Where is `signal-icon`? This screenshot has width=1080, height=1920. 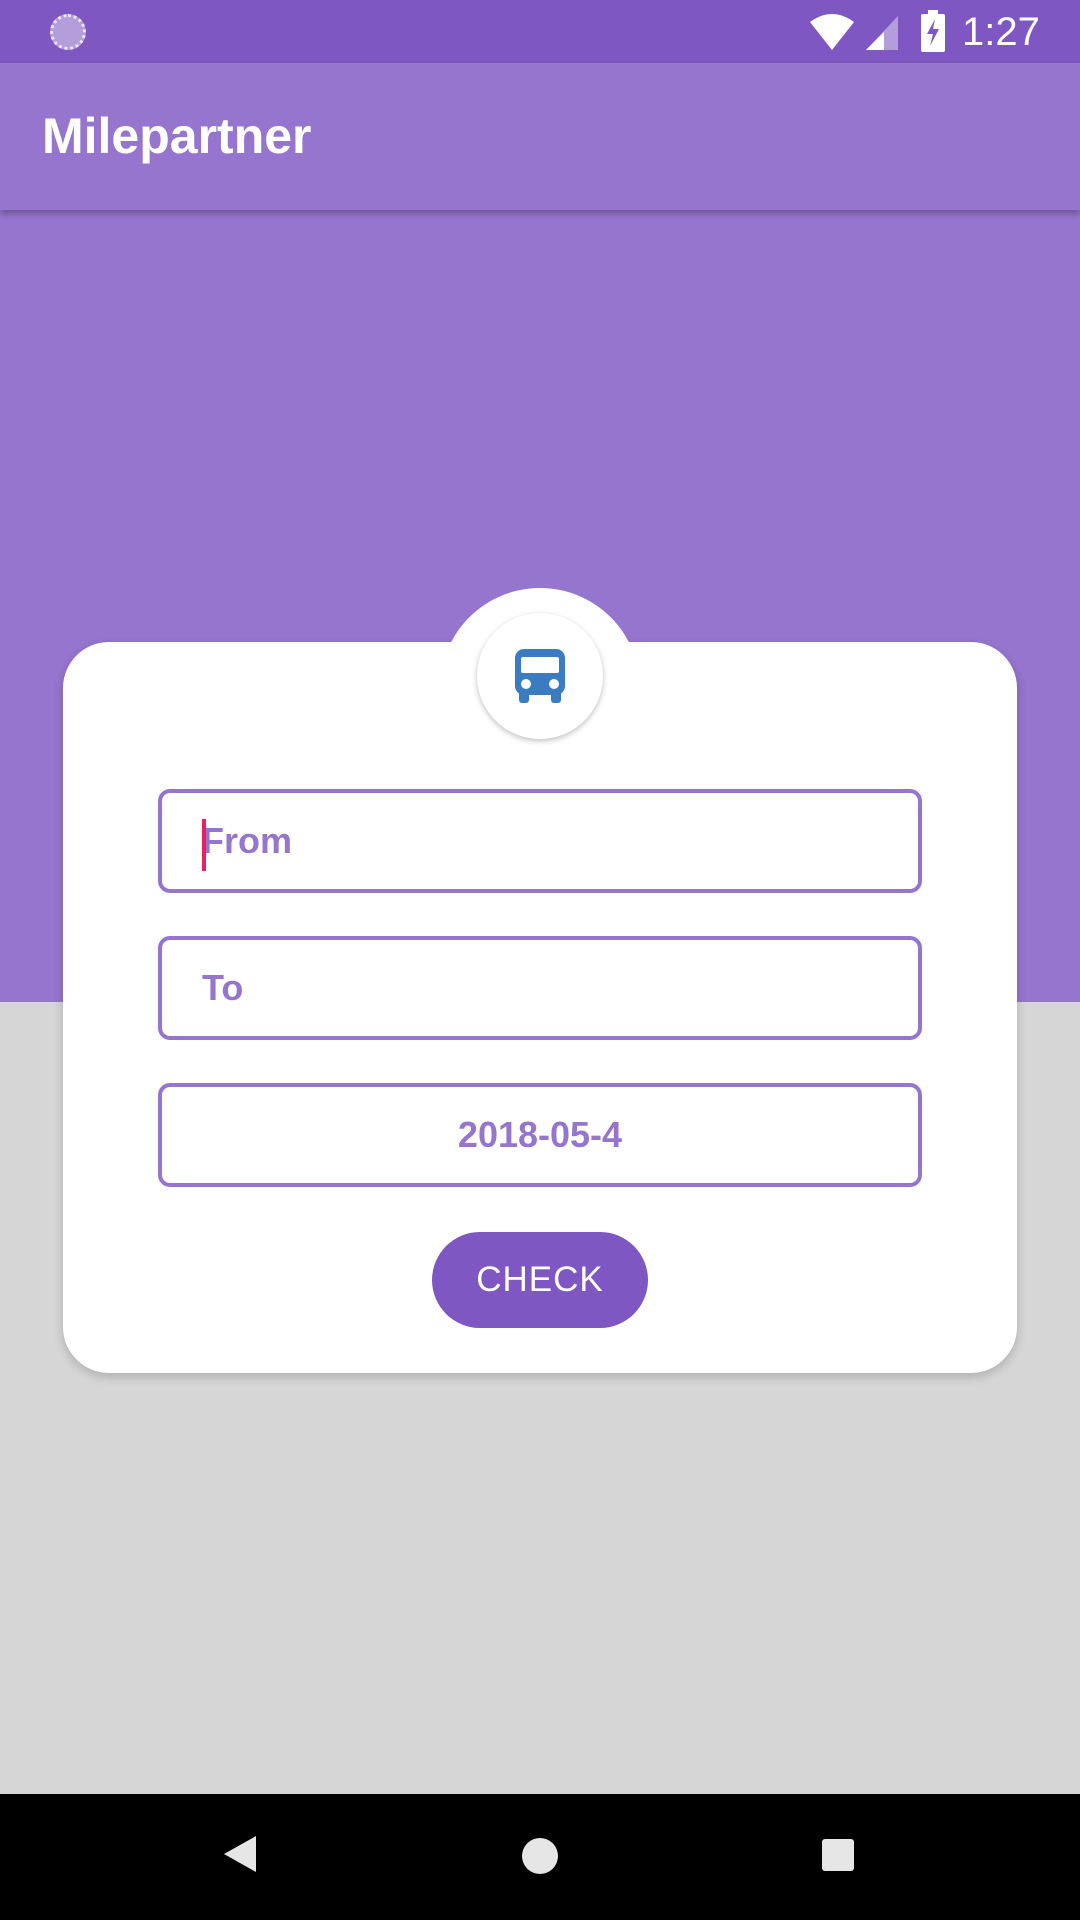 signal-icon is located at coordinates (882, 33).